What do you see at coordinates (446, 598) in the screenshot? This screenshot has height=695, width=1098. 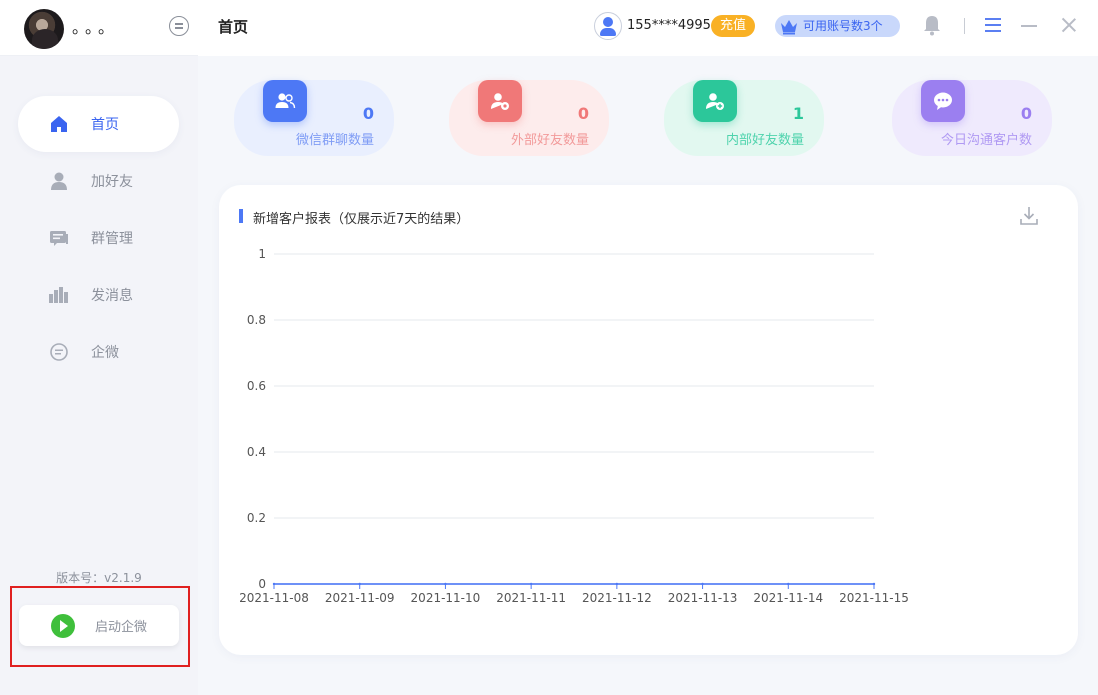 I see `x-tick-label: 2021-11-10` at bounding box center [446, 598].